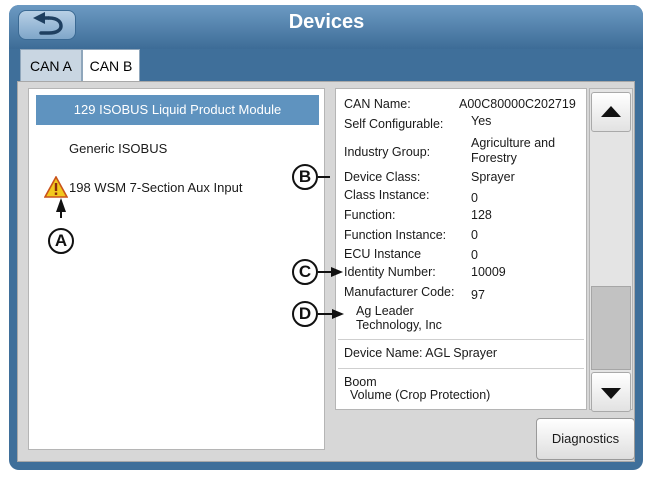 The image size is (653, 482). Describe the element at coordinates (61, 205) in the screenshot. I see `callout-a-pointer` at that location.